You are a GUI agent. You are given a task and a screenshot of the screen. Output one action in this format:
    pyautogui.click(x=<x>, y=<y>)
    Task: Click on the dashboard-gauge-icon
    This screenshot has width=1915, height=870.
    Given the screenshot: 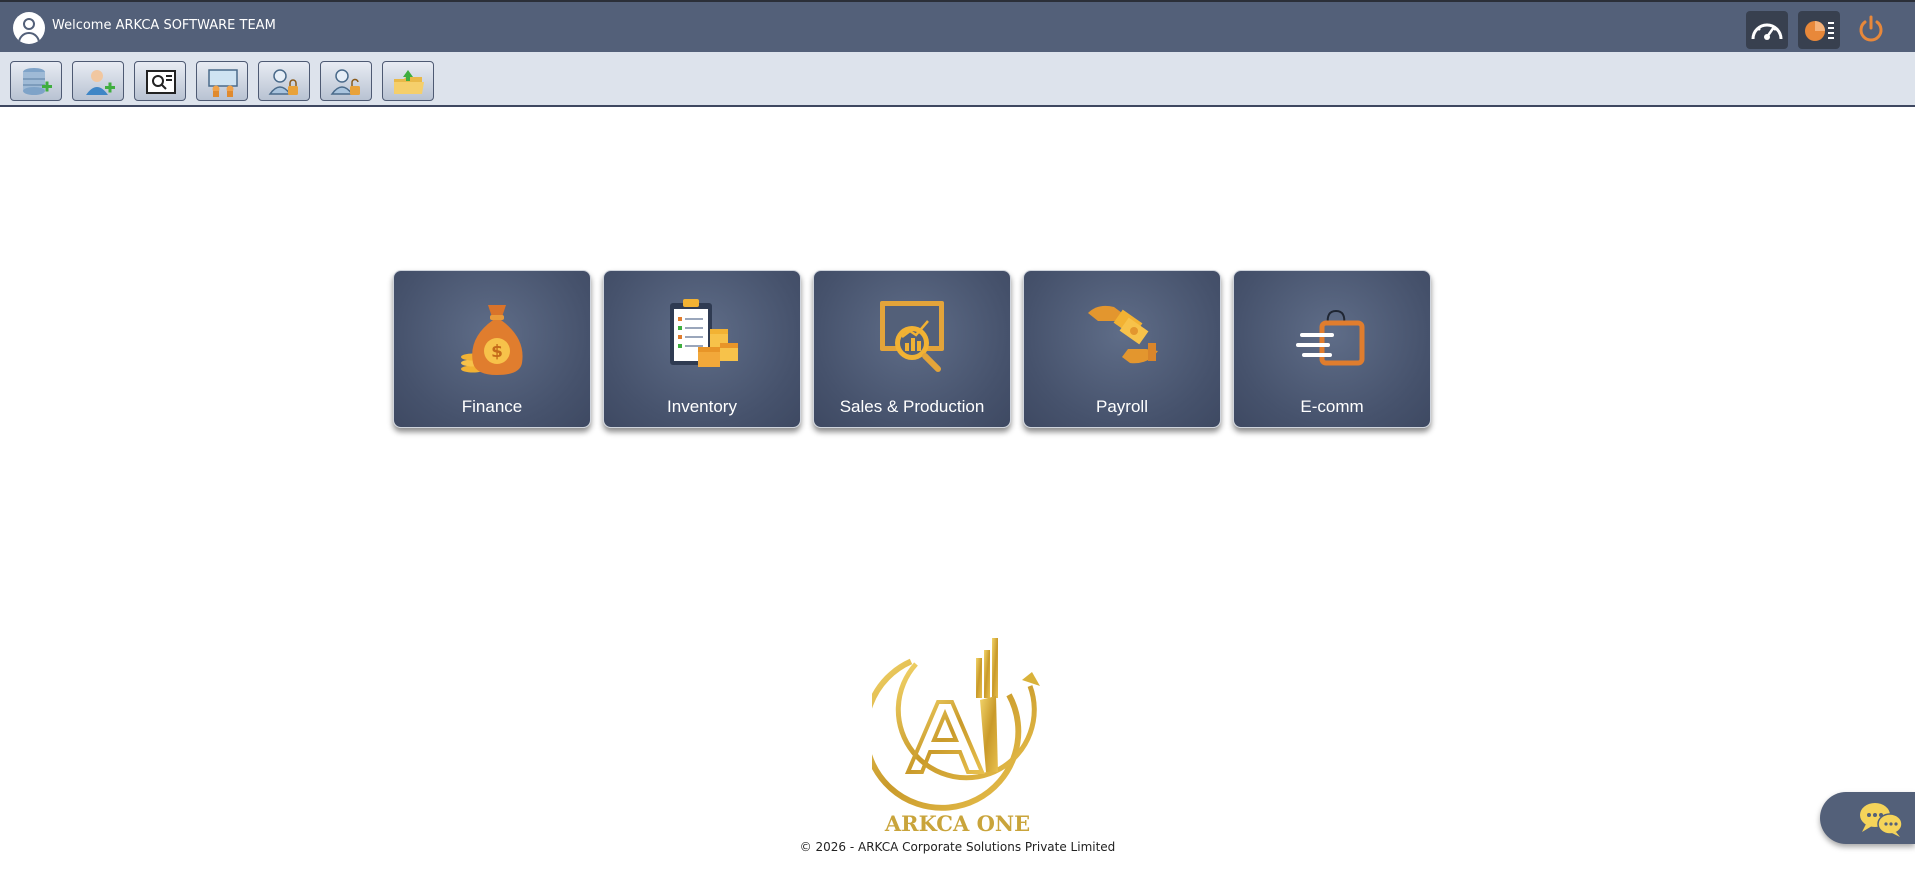 What is the action you would take?
    pyautogui.click(x=1767, y=30)
    